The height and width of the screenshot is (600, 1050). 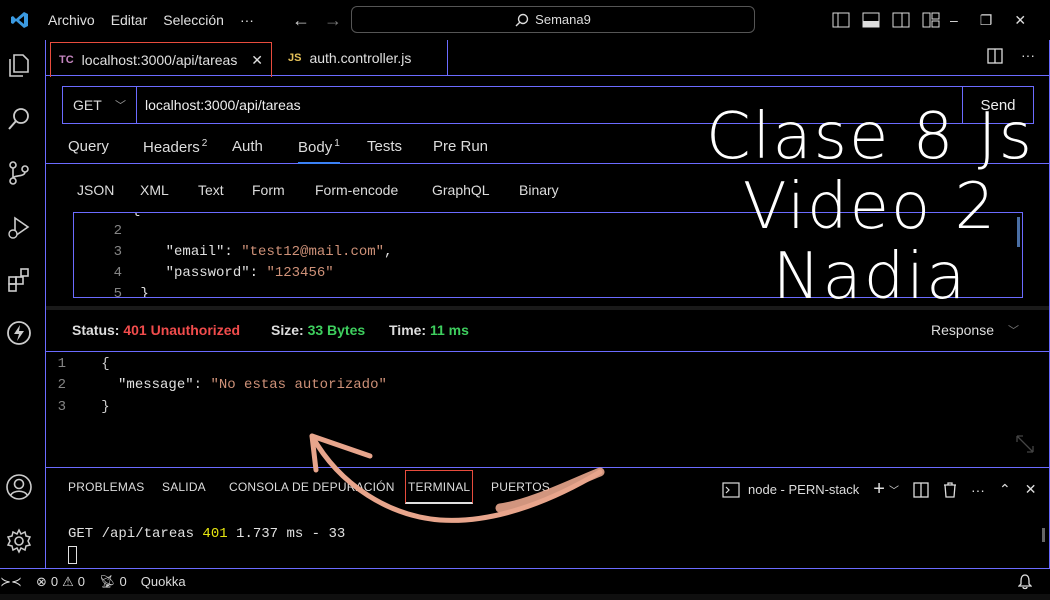 What do you see at coordinates (1025, 583) in the screenshot?
I see `notifications-bell-icon` at bounding box center [1025, 583].